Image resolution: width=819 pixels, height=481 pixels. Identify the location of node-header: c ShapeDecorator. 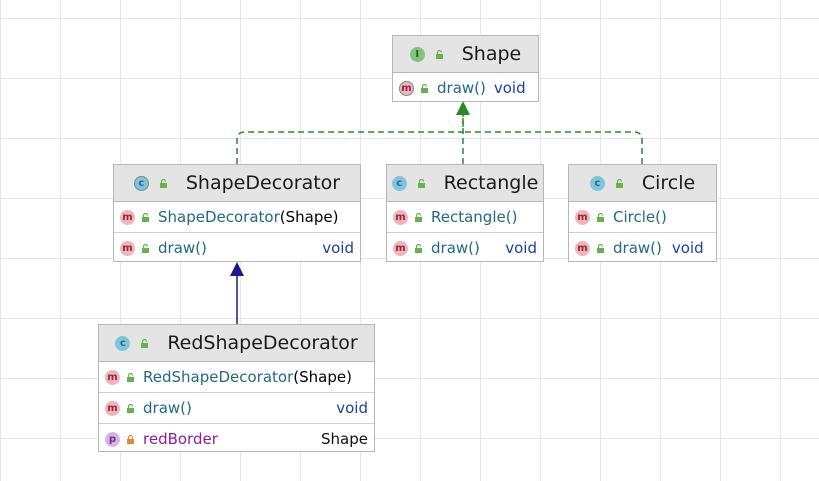
(237, 183).